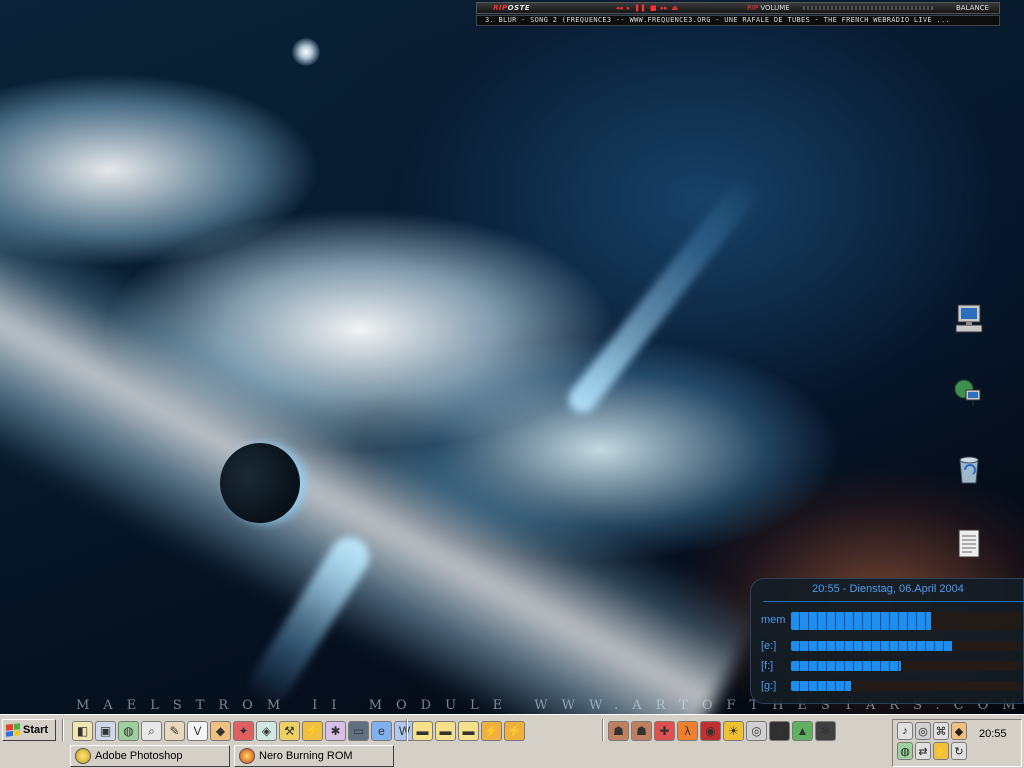  What do you see at coordinates (82, 731) in the screenshot?
I see `show-desktop-icon: ◧` at bounding box center [82, 731].